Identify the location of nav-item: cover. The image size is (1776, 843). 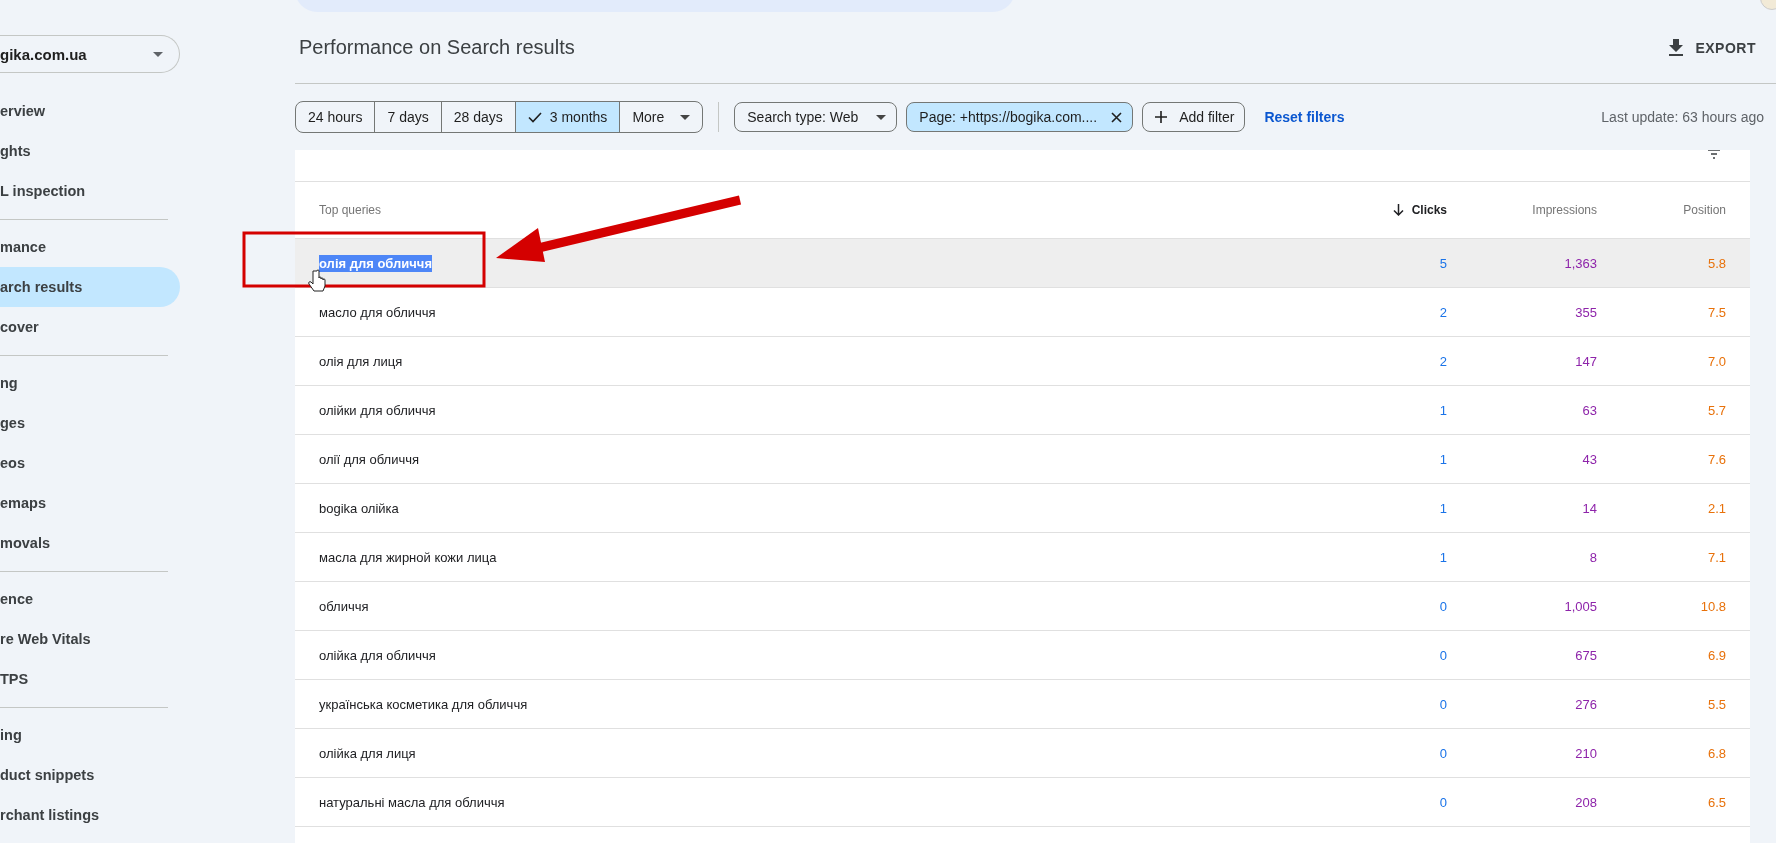
(90, 327).